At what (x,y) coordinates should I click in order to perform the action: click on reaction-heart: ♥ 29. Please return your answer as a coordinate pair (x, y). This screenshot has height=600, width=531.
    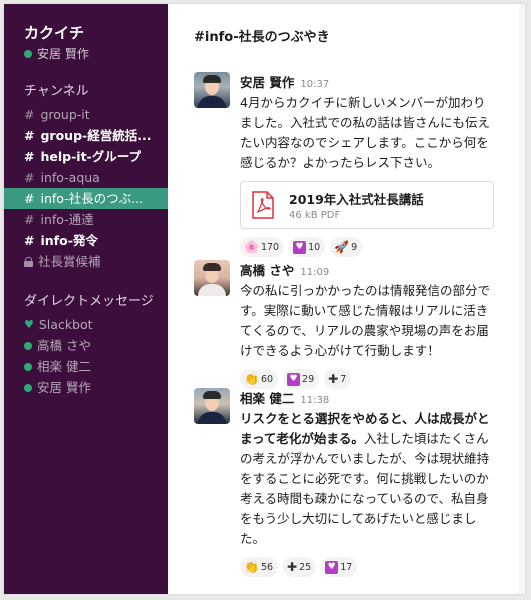
    Looking at the image, I should click on (301, 379).